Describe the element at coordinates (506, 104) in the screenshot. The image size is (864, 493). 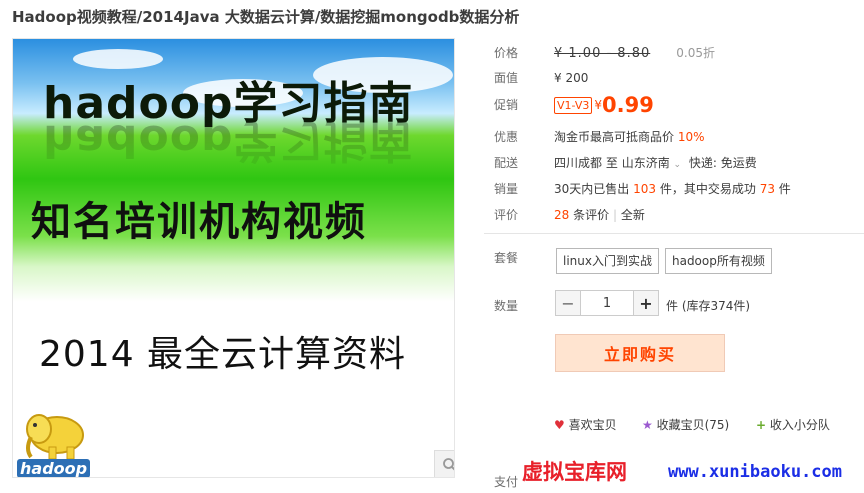
I see `promo-label: 促销` at that location.